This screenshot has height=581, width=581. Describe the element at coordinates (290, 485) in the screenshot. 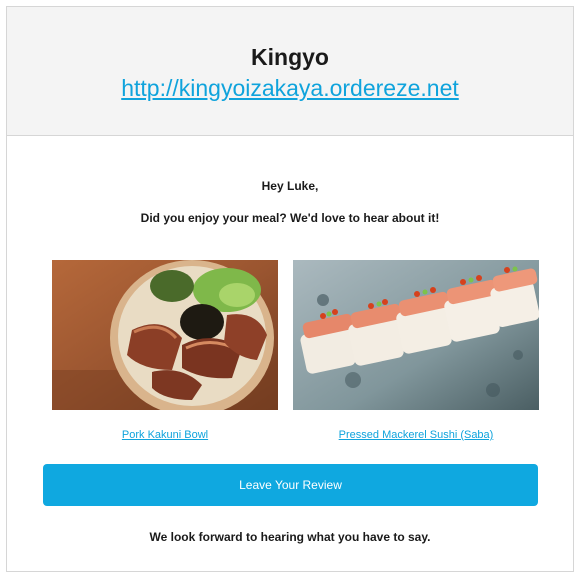

I see `leave-review-button: Leave Your Review` at that location.